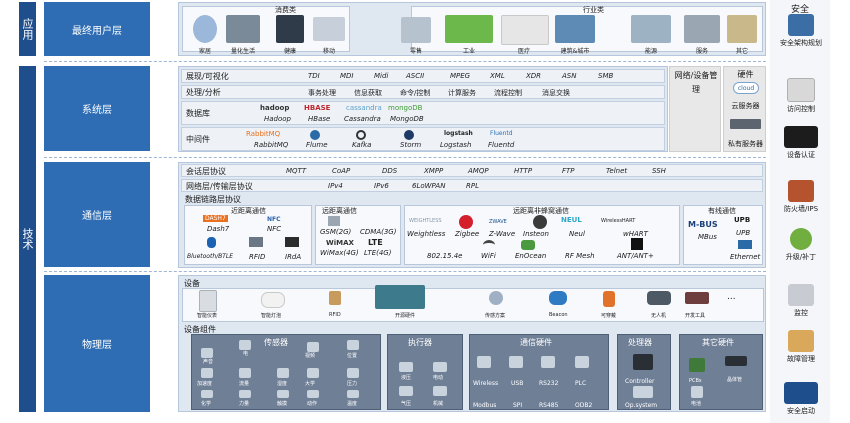  I want to click on security-item-label: 设备认证, so click(801, 155).